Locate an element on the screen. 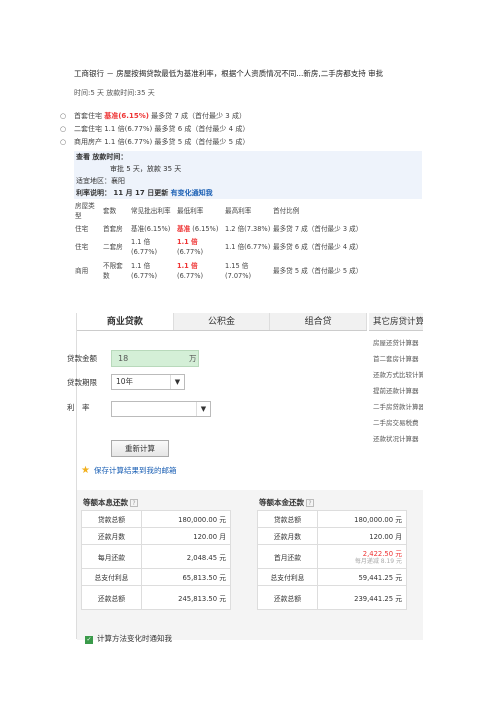  result-value-cell: 2,422.50 元每月递减 8.19 元 is located at coordinates (362, 556).